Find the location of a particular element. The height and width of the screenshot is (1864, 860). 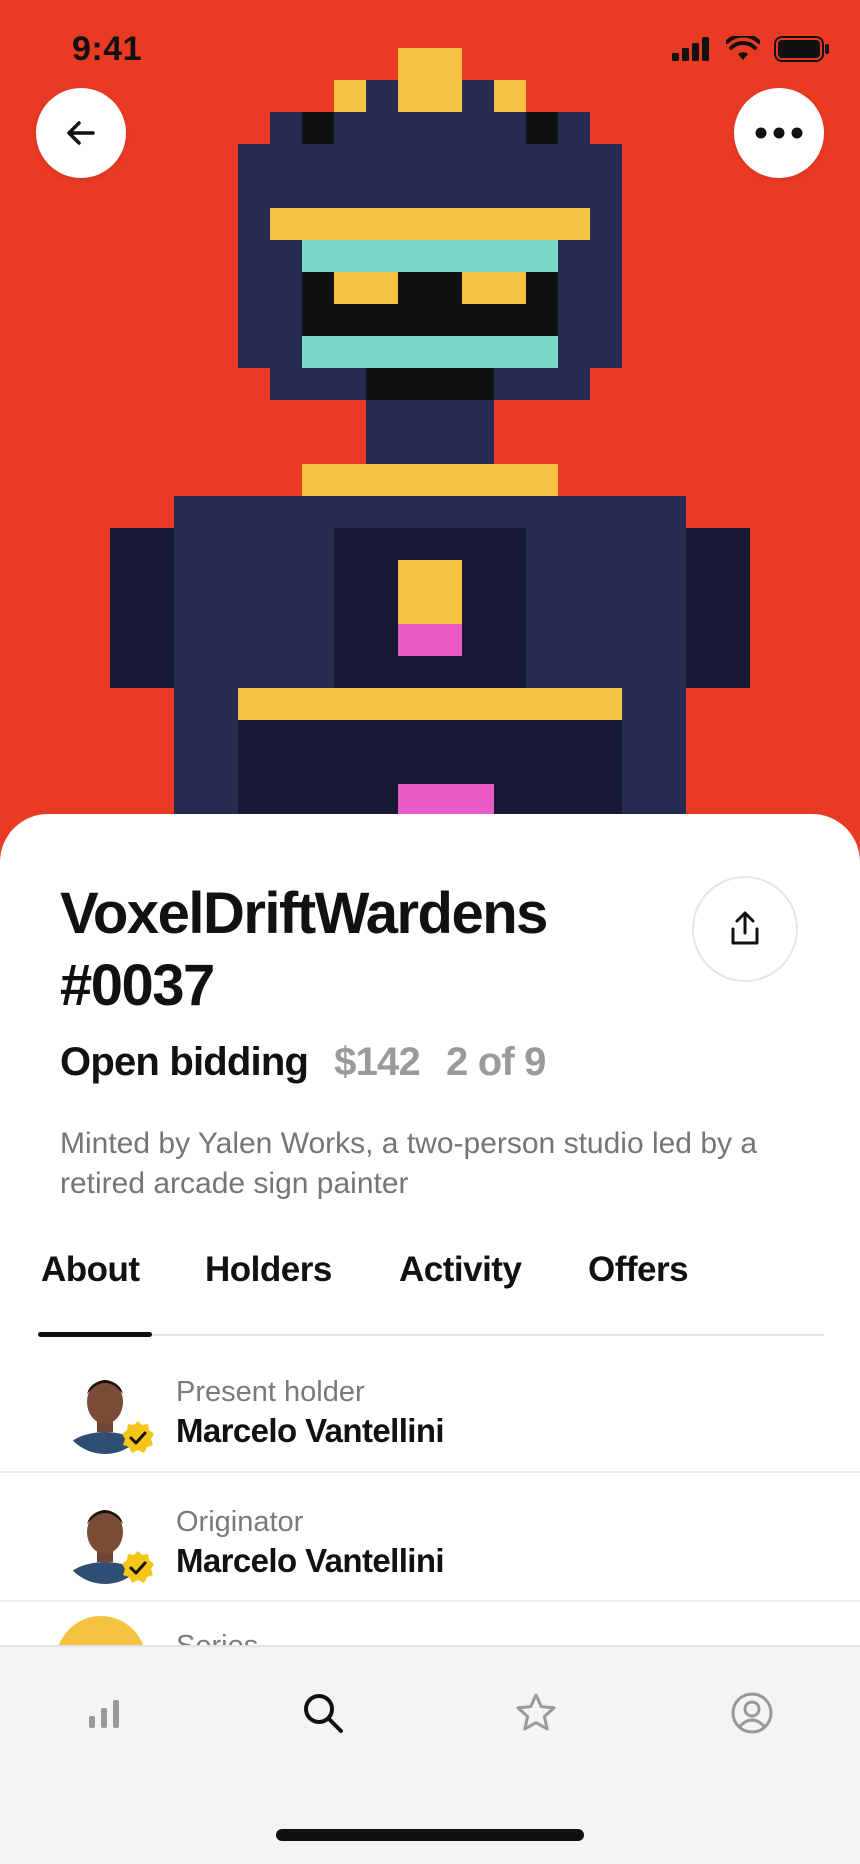

arrow-left-icon is located at coordinates (81, 133).